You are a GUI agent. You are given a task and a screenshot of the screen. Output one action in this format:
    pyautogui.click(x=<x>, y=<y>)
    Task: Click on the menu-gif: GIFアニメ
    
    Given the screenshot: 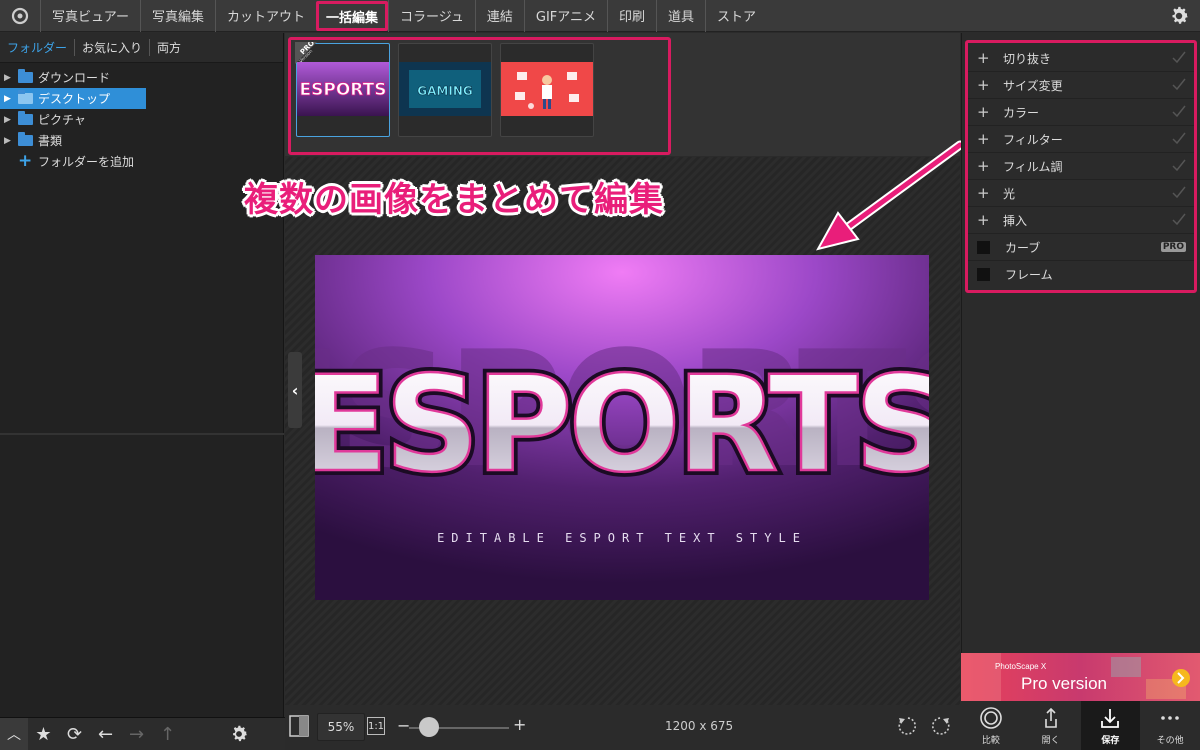 What is the action you would take?
    pyautogui.click(x=565, y=16)
    